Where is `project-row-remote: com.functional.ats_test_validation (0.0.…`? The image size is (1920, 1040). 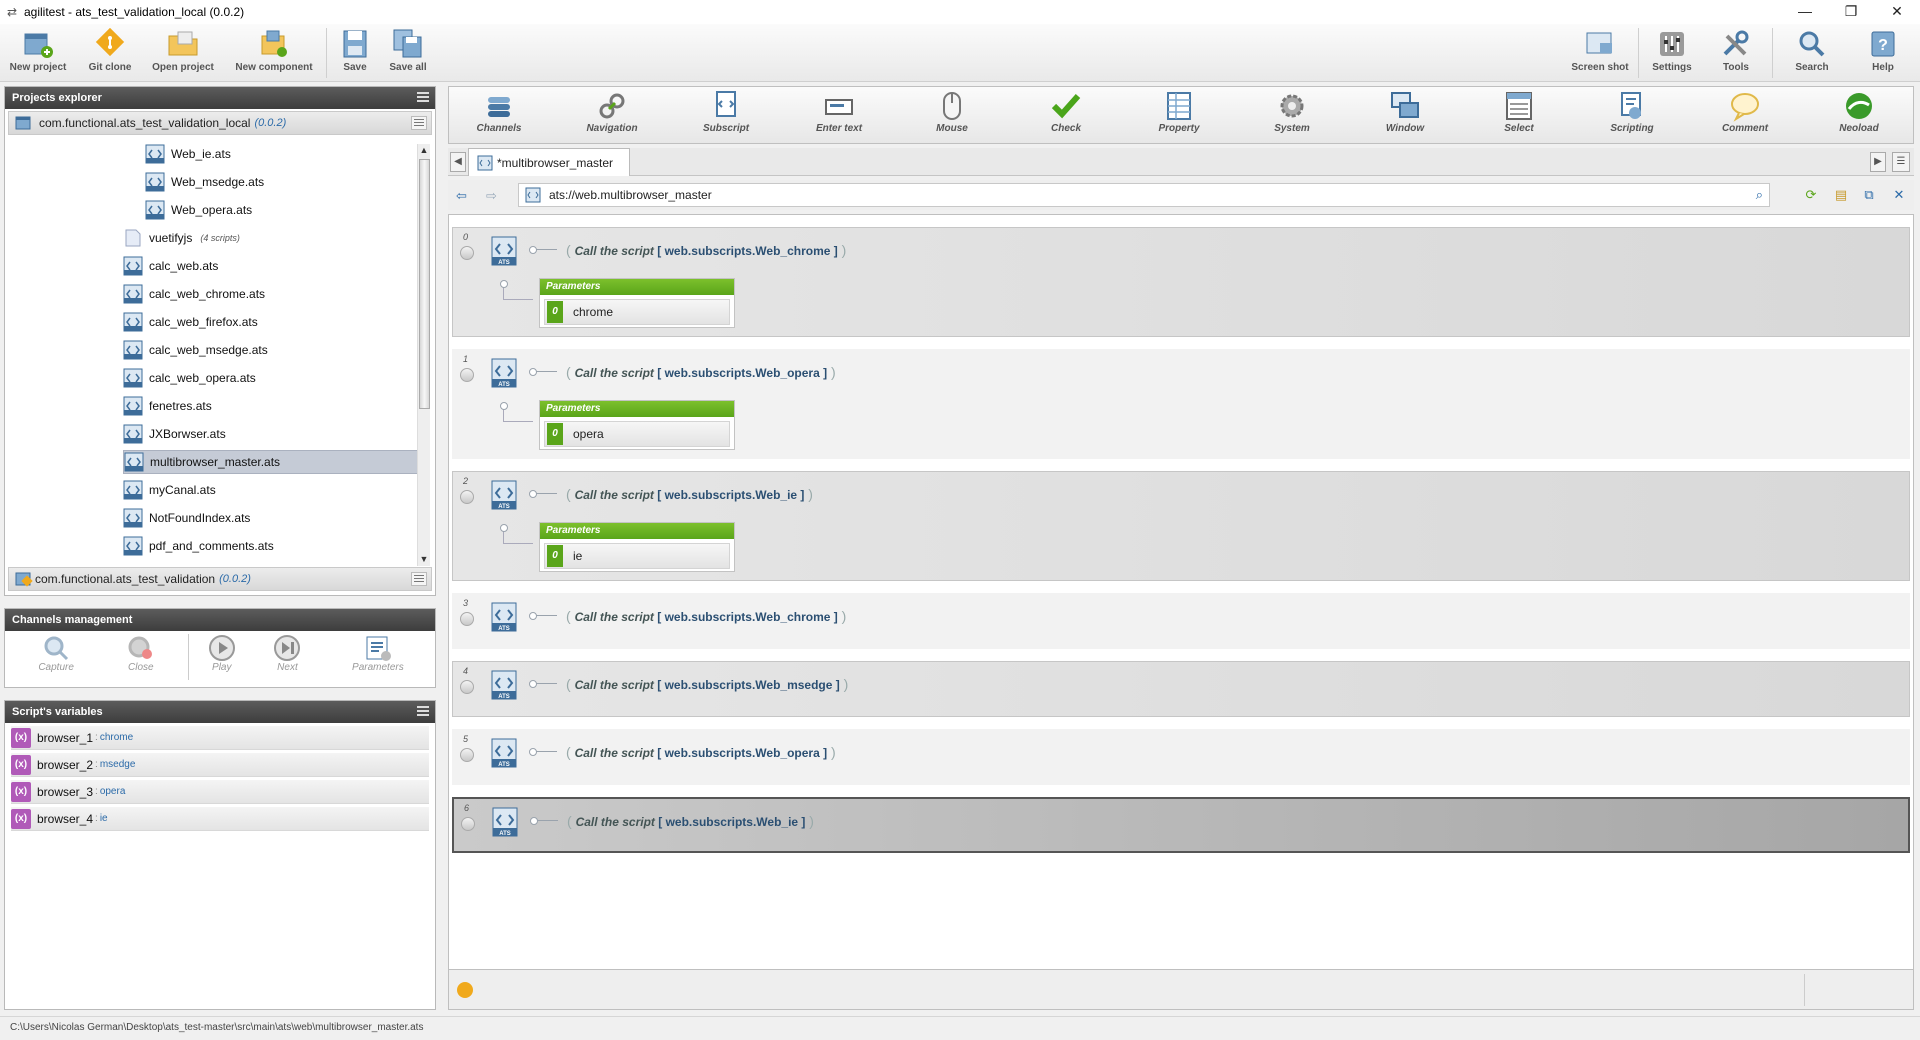 project-row-remote: com.functional.ats_test_validation (0.0.… is located at coordinates (220, 579).